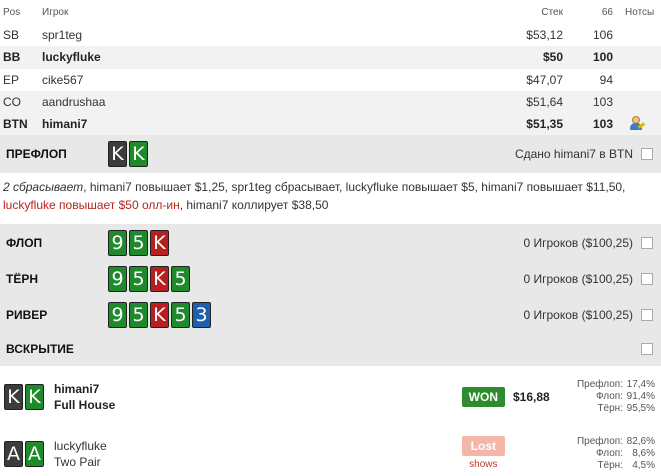 Image resolution: width=661 pixels, height=476 pixels. I want to click on row-pos: EP, so click(11, 79).